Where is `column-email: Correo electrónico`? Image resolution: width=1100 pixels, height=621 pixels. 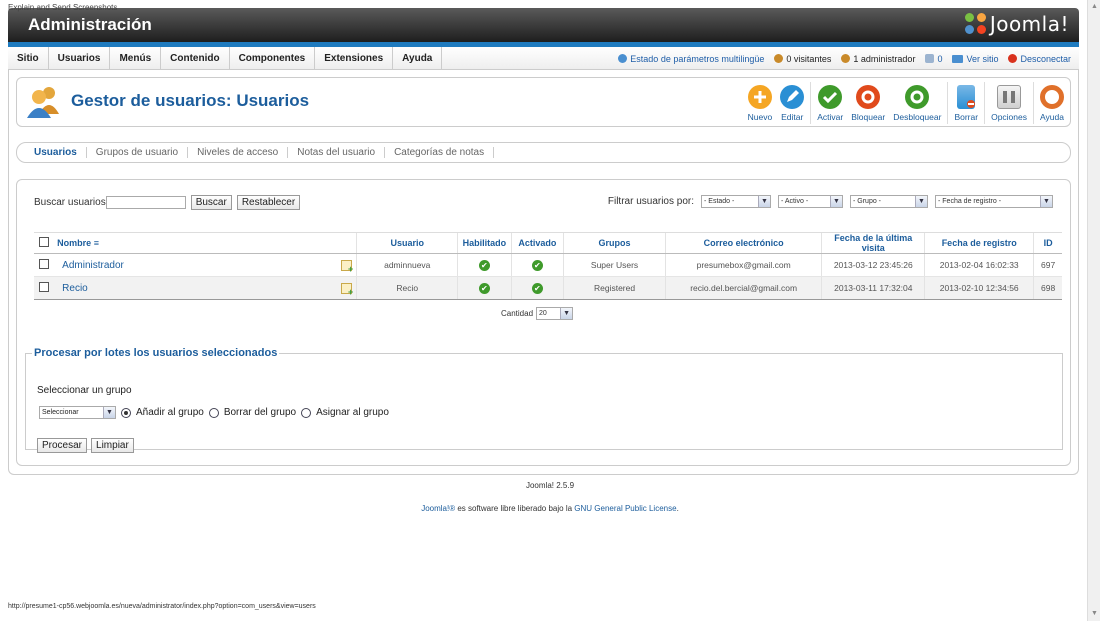
column-email: Correo electrónico is located at coordinates (743, 243).